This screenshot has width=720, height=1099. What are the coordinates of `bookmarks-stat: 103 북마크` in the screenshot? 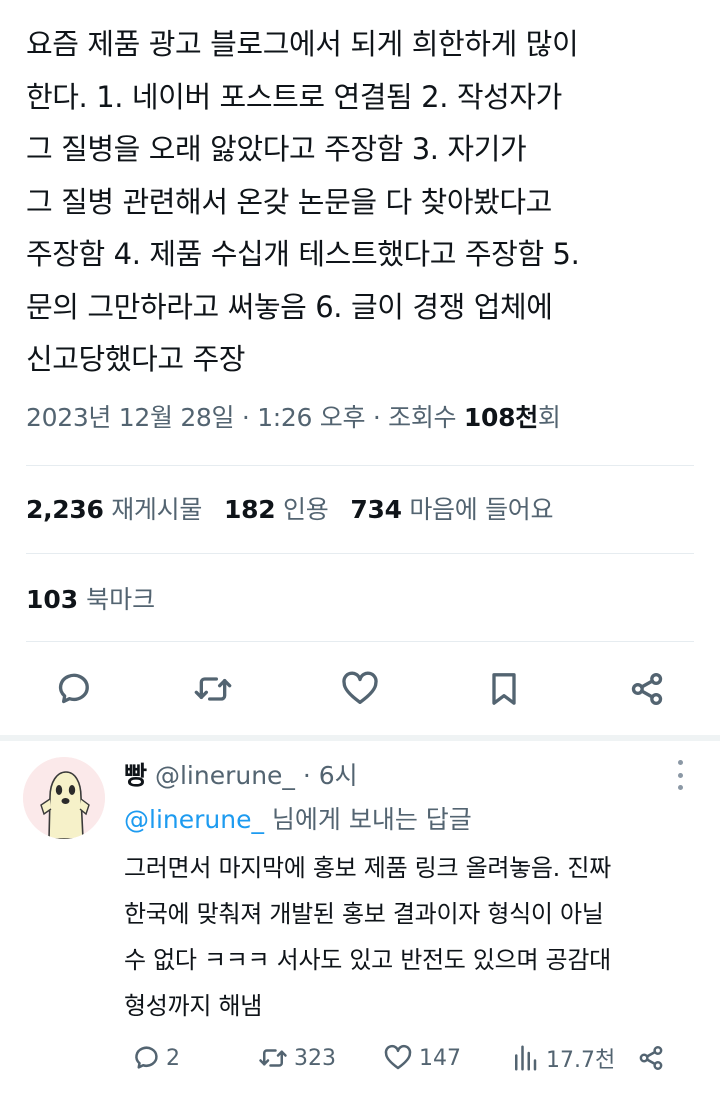 It's located at (90, 598).